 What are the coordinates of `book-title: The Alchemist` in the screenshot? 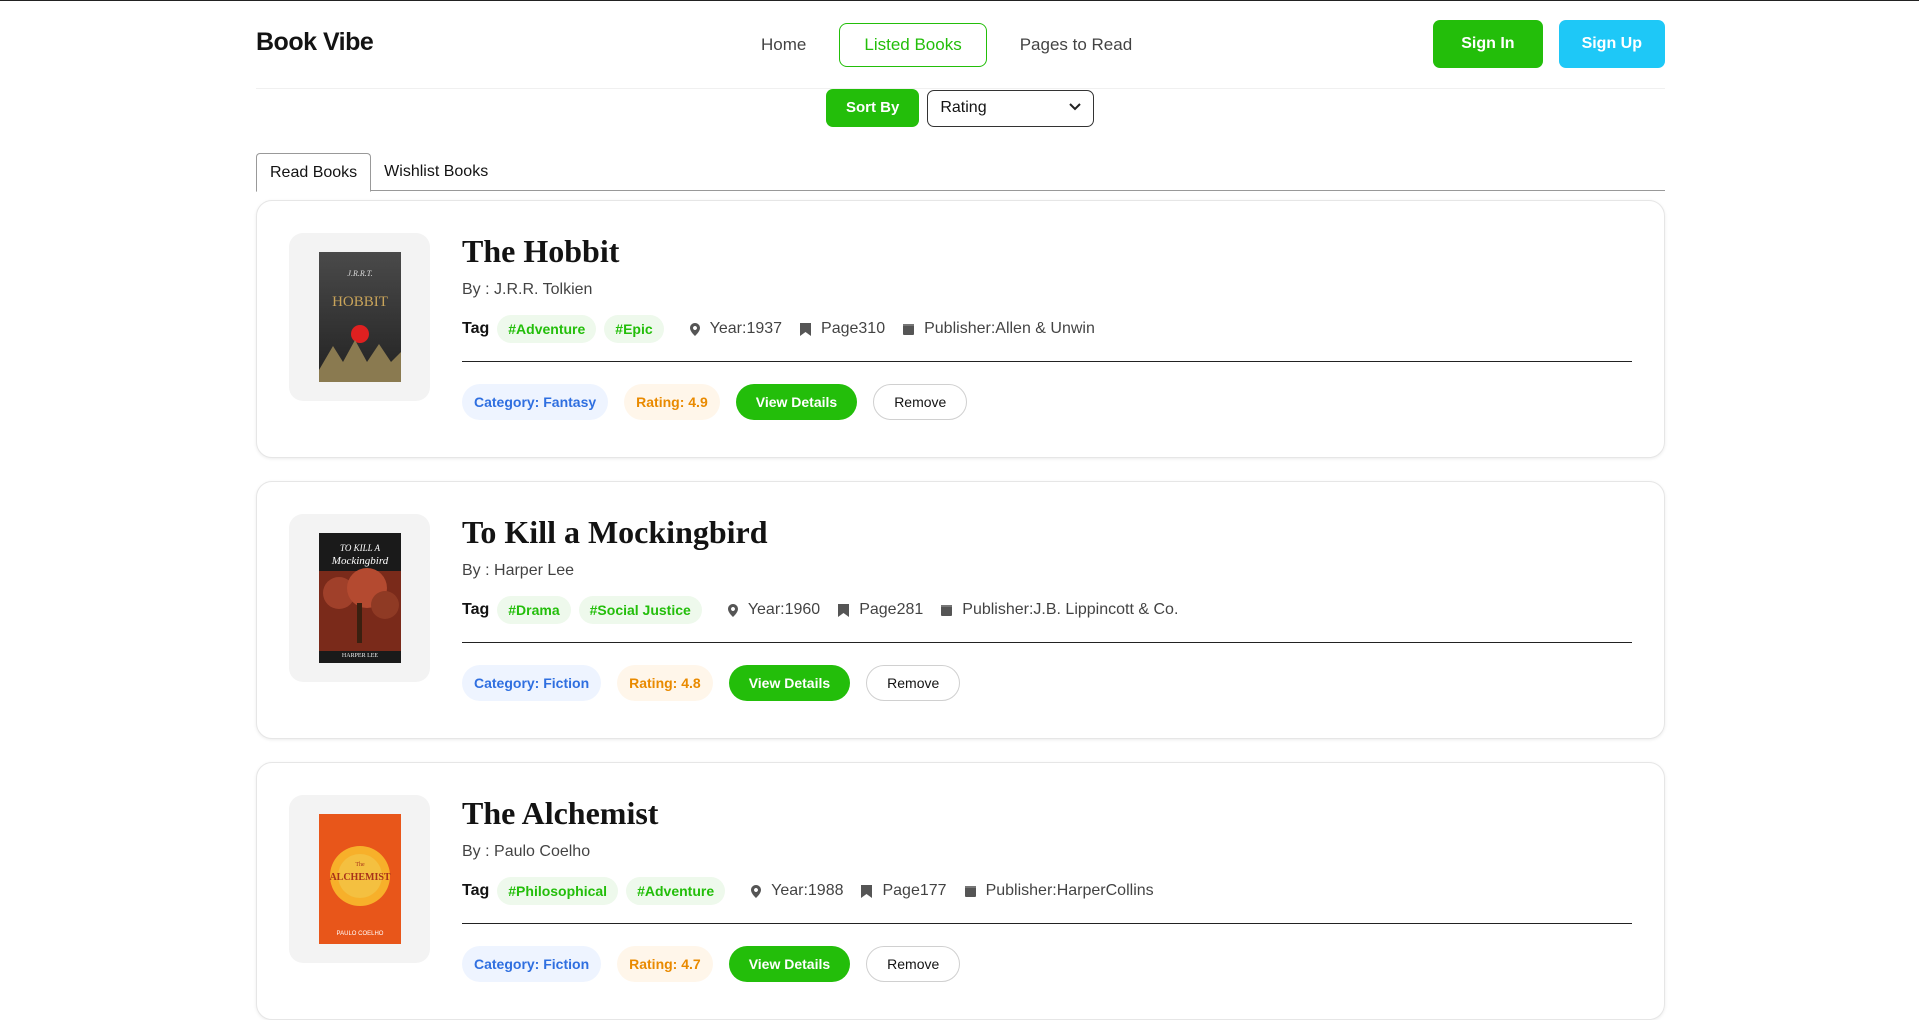 It's located at (560, 813).